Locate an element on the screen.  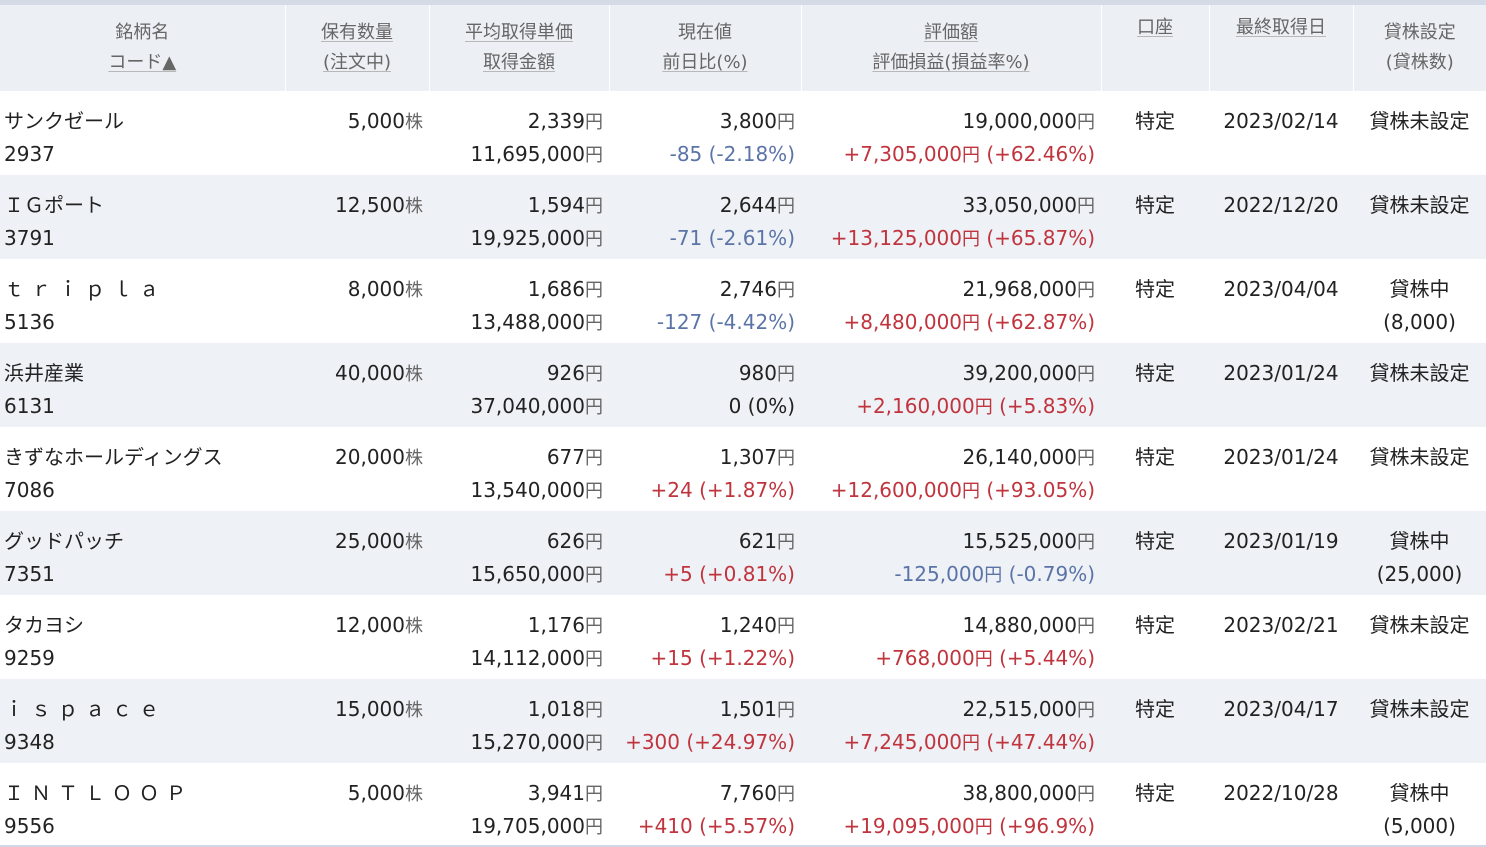
quantity-line: 8,000株 is located at coordinates (354, 289).